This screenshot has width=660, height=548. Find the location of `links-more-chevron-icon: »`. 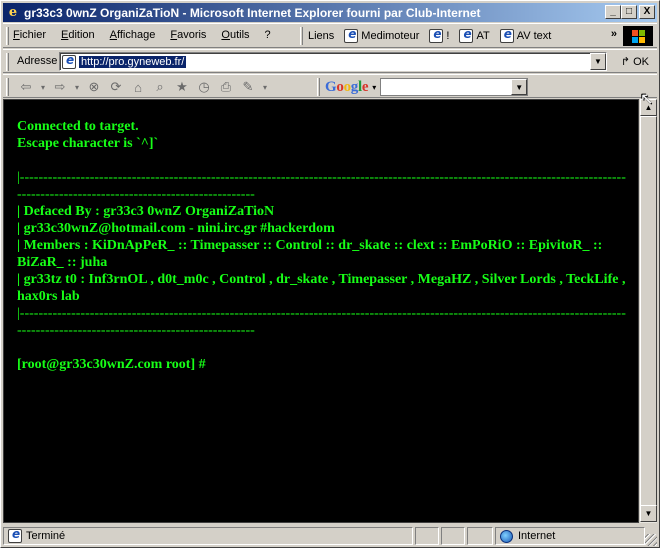

links-more-chevron-icon: » is located at coordinates (614, 34).